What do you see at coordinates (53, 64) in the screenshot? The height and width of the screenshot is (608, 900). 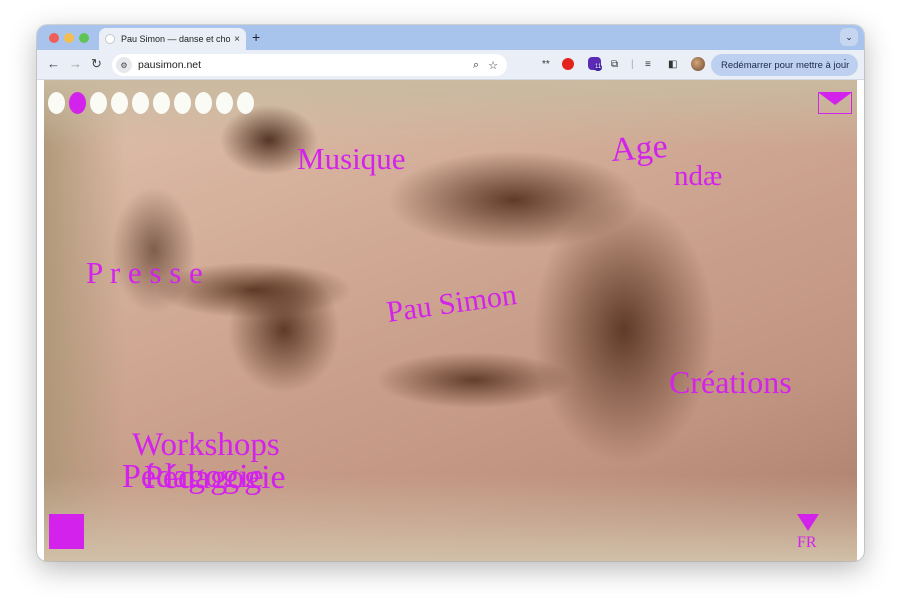 I see `back-arrow-icon: ←` at bounding box center [53, 64].